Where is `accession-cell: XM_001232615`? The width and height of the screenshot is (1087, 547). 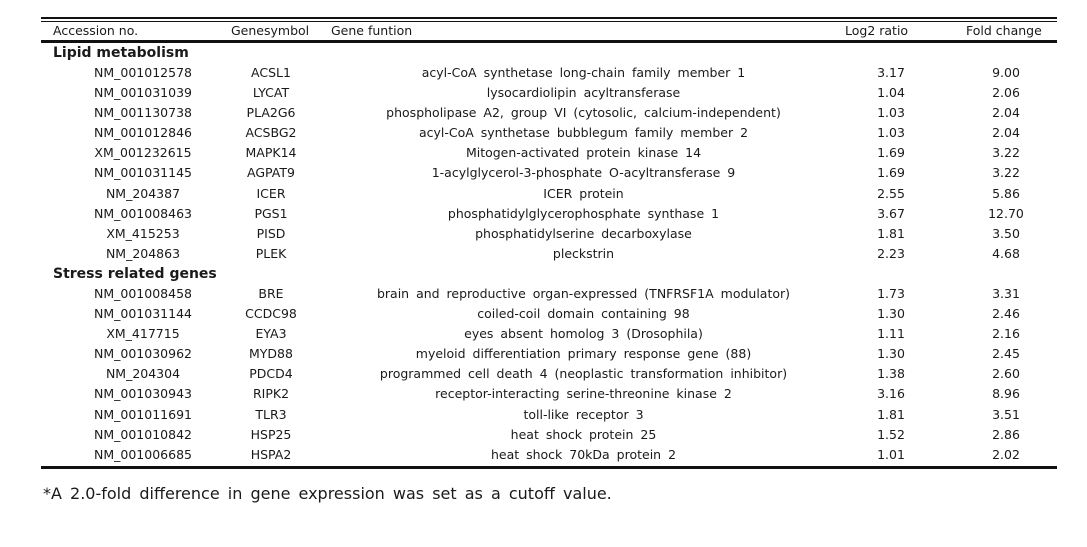
accession-cell: XM_001232615 is located at coordinates (143, 153).